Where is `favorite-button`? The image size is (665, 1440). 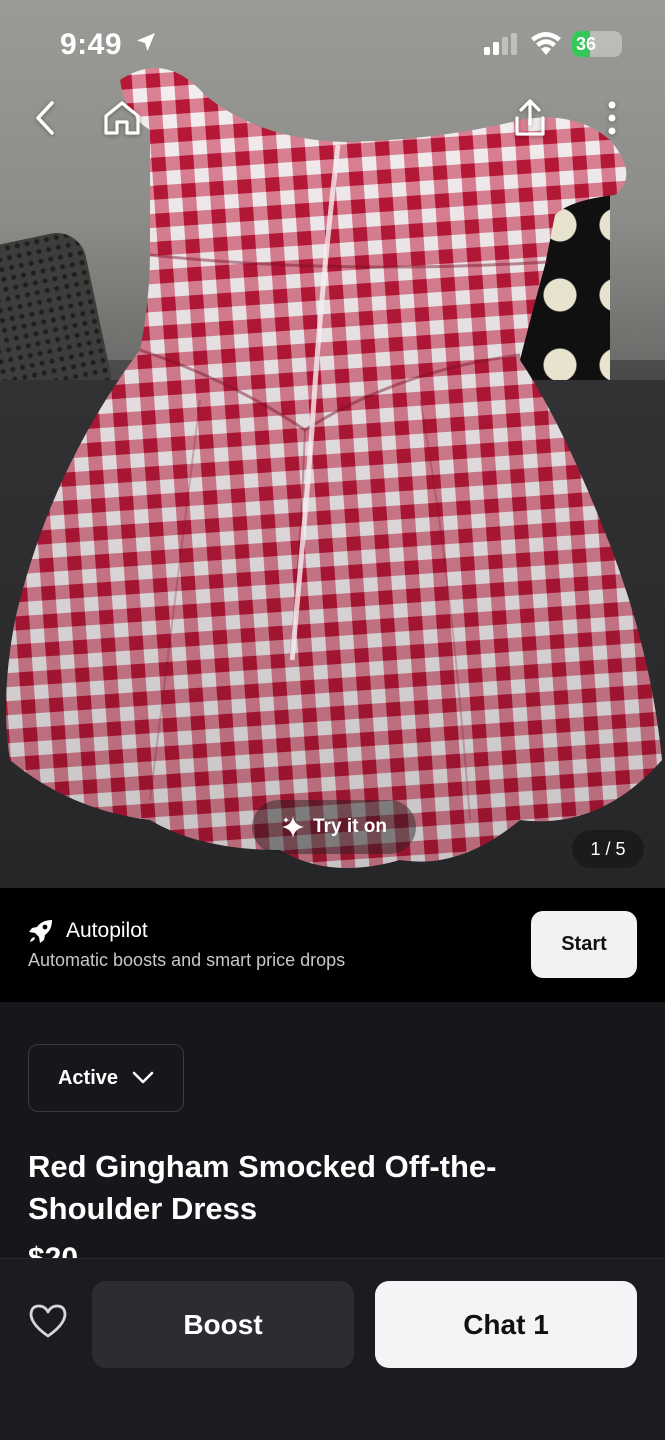 favorite-button is located at coordinates (48, 1321).